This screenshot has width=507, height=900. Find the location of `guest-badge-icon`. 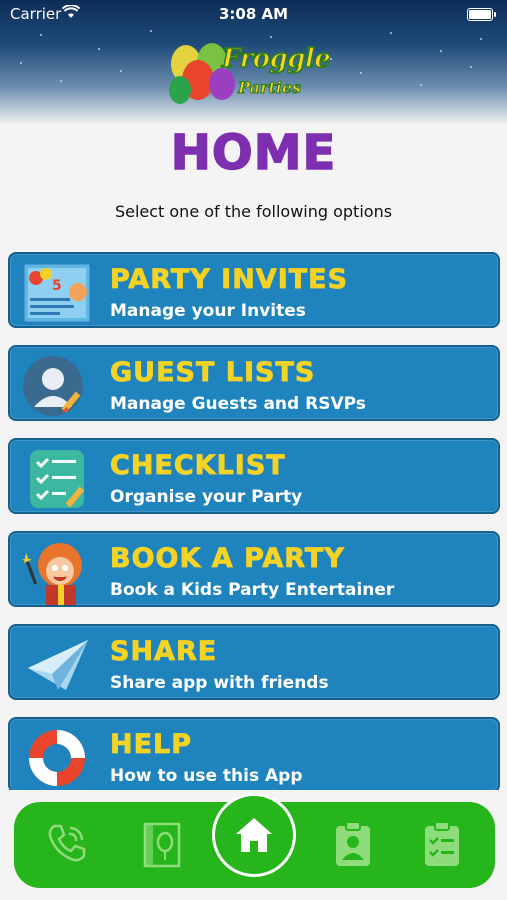

guest-badge-icon is located at coordinates (353, 847).